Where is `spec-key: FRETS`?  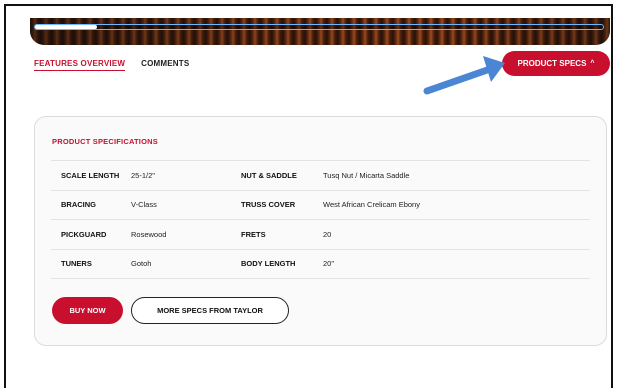
spec-key: FRETS is located at coordinates (282, 234).